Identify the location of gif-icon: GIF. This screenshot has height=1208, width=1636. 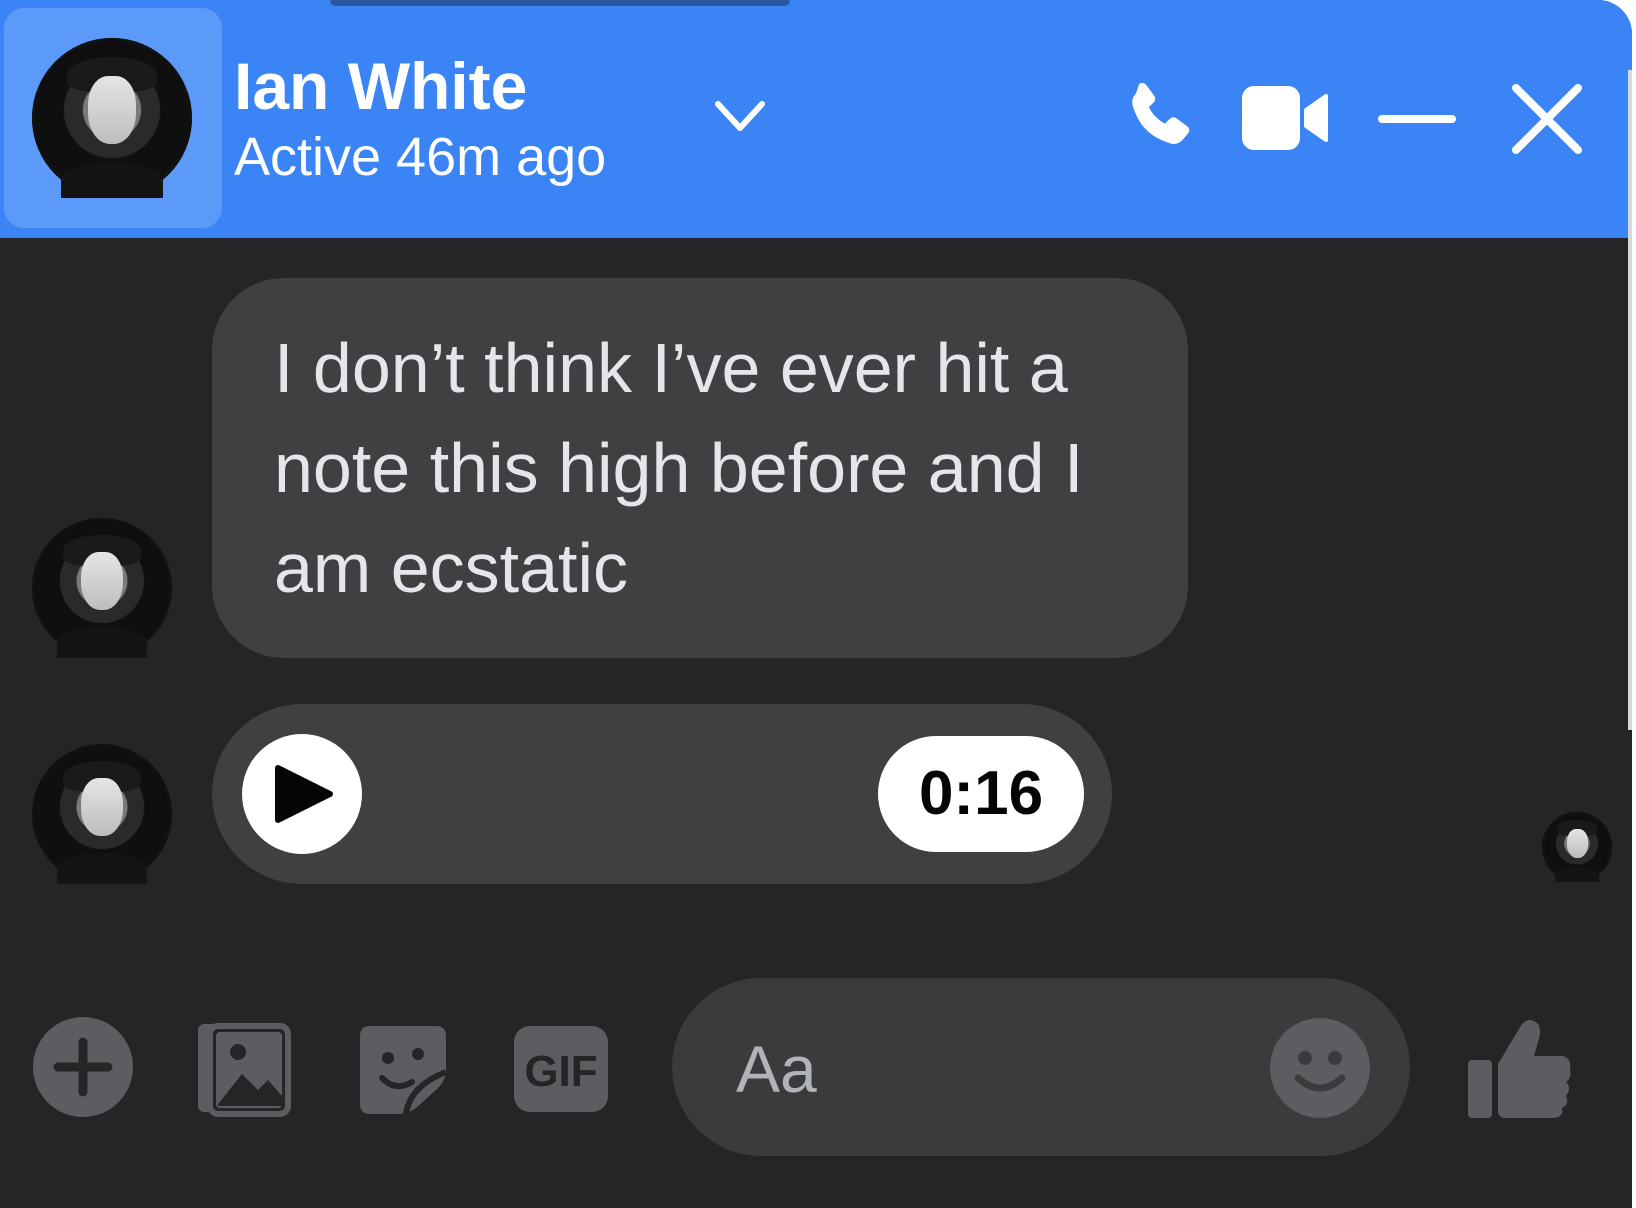
(561, 1069).